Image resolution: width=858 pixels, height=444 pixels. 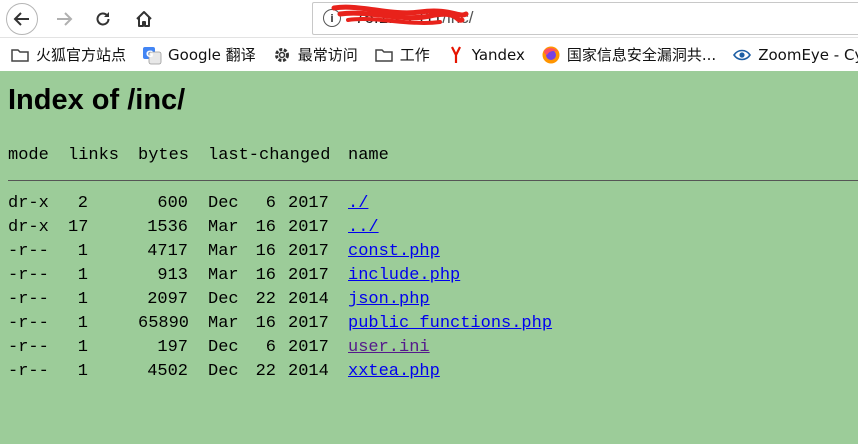 I want to click on bookmark-google-translate: G Google 翻译, so click(x=197, y=55).